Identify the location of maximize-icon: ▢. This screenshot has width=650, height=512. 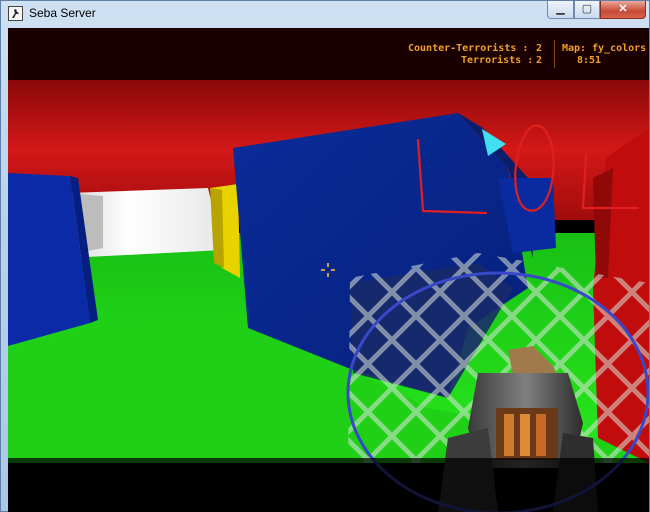
(587, 9).